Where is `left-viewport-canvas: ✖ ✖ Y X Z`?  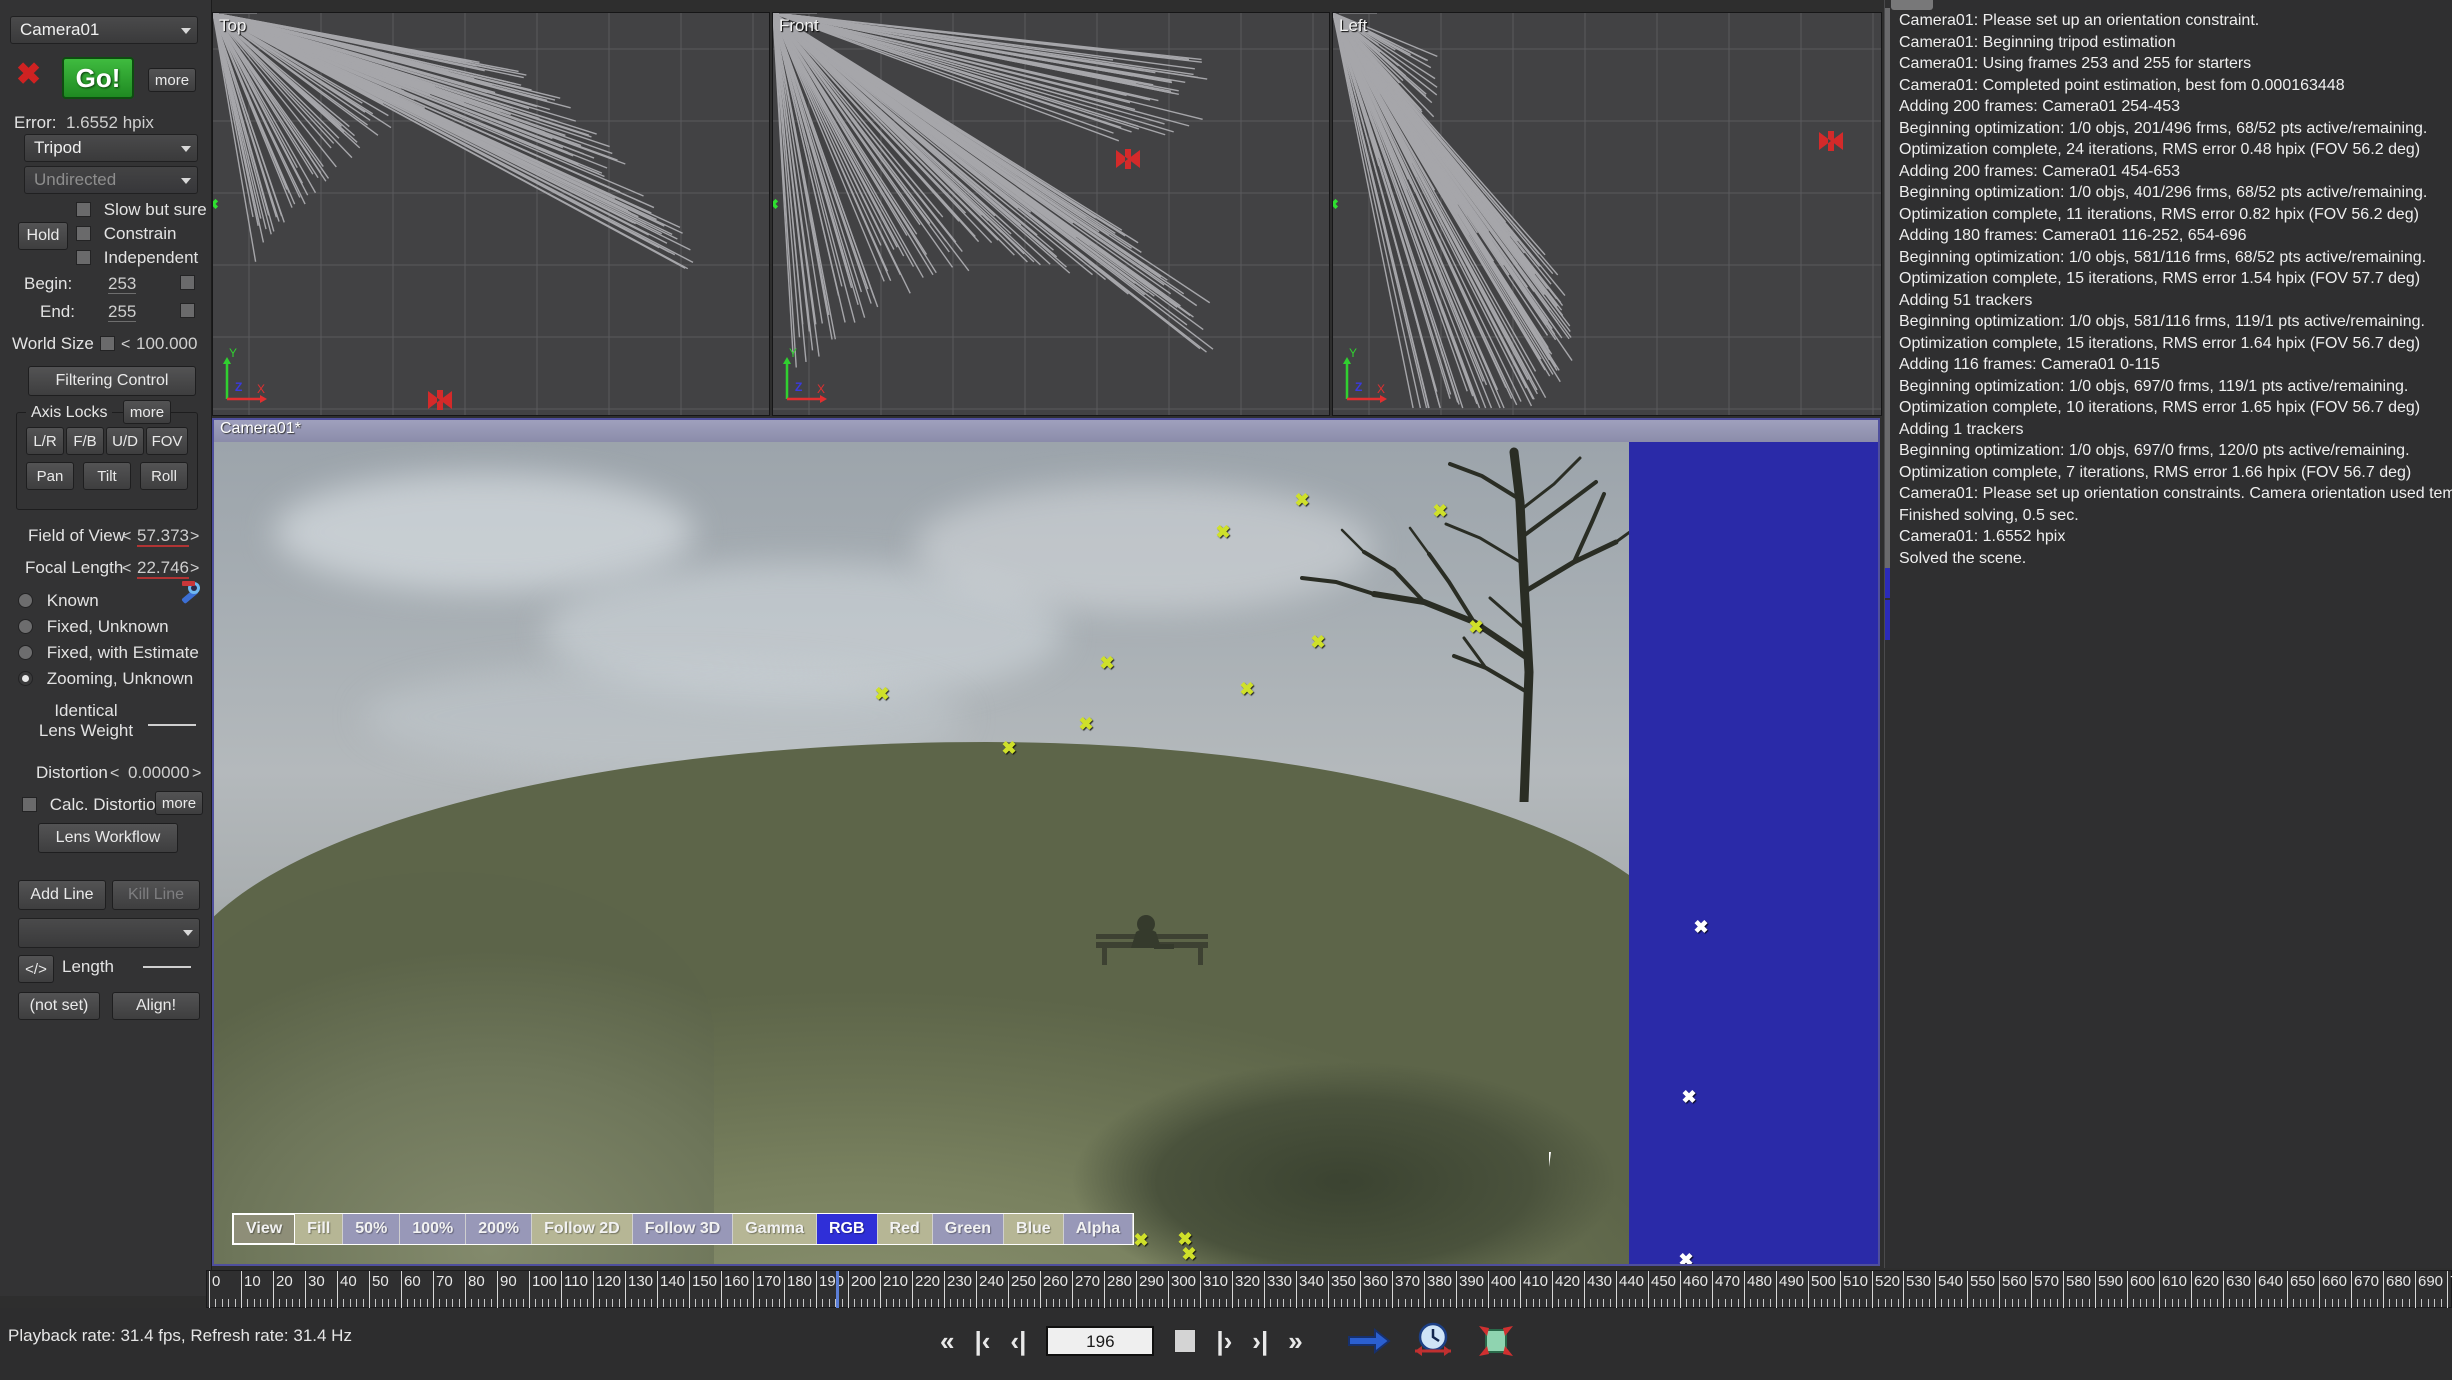
left-viewport-canvas: ✖ ✖ Y X Z is located at coordinates (1607, 214).